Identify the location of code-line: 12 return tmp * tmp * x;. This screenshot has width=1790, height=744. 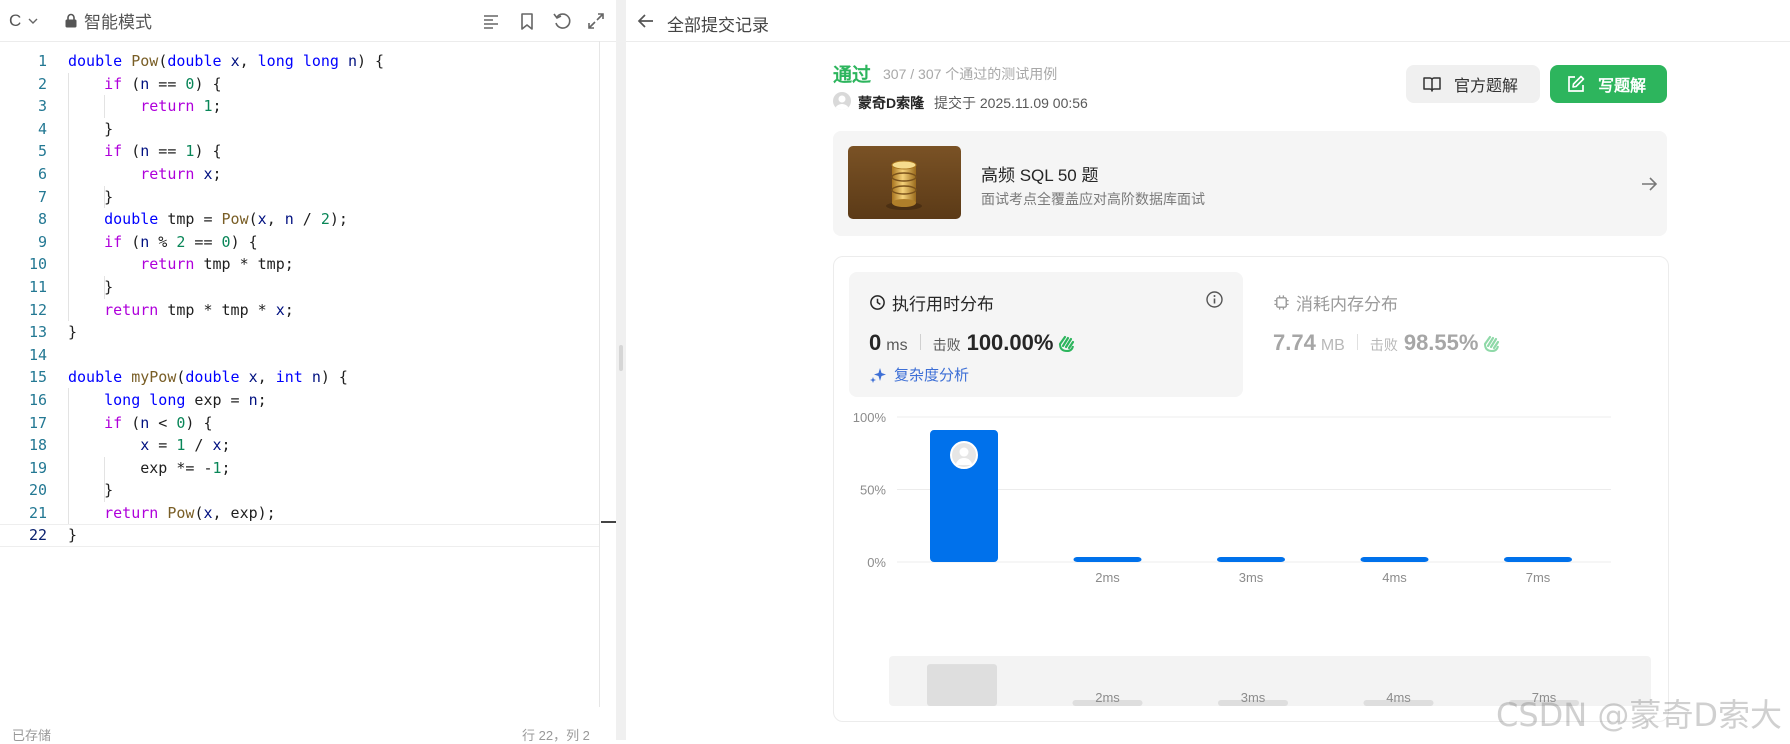
(300, 310).